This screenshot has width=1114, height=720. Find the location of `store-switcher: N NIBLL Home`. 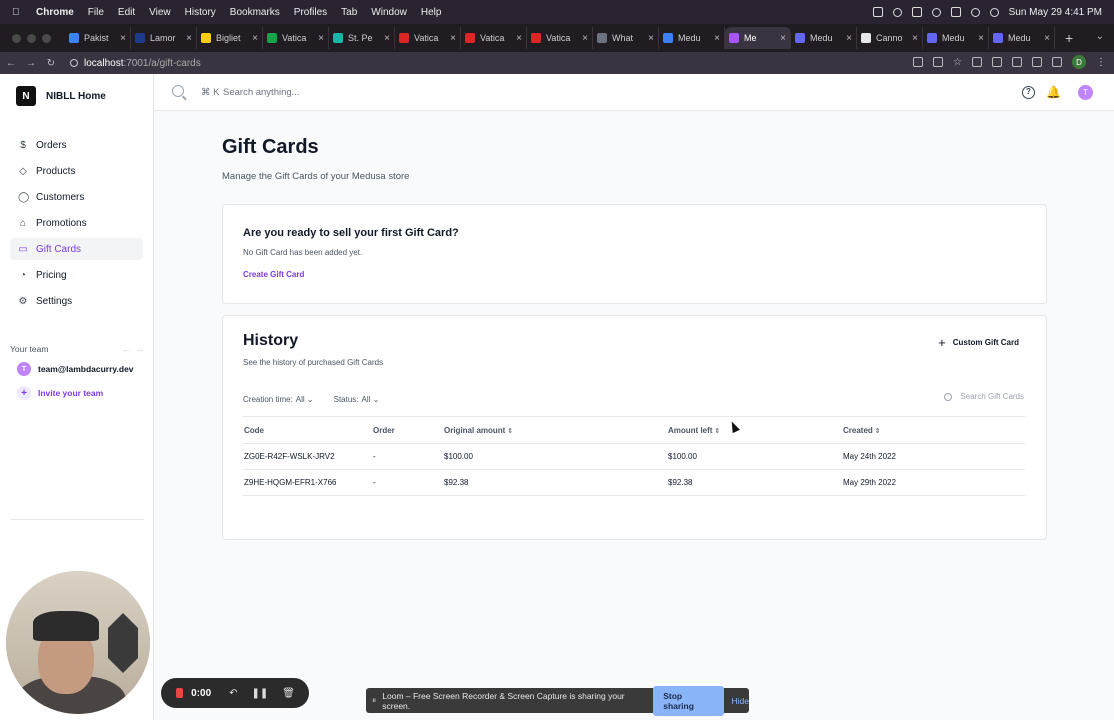

store-switcher: N NIBLL Home is located at coordinates (84, 96).